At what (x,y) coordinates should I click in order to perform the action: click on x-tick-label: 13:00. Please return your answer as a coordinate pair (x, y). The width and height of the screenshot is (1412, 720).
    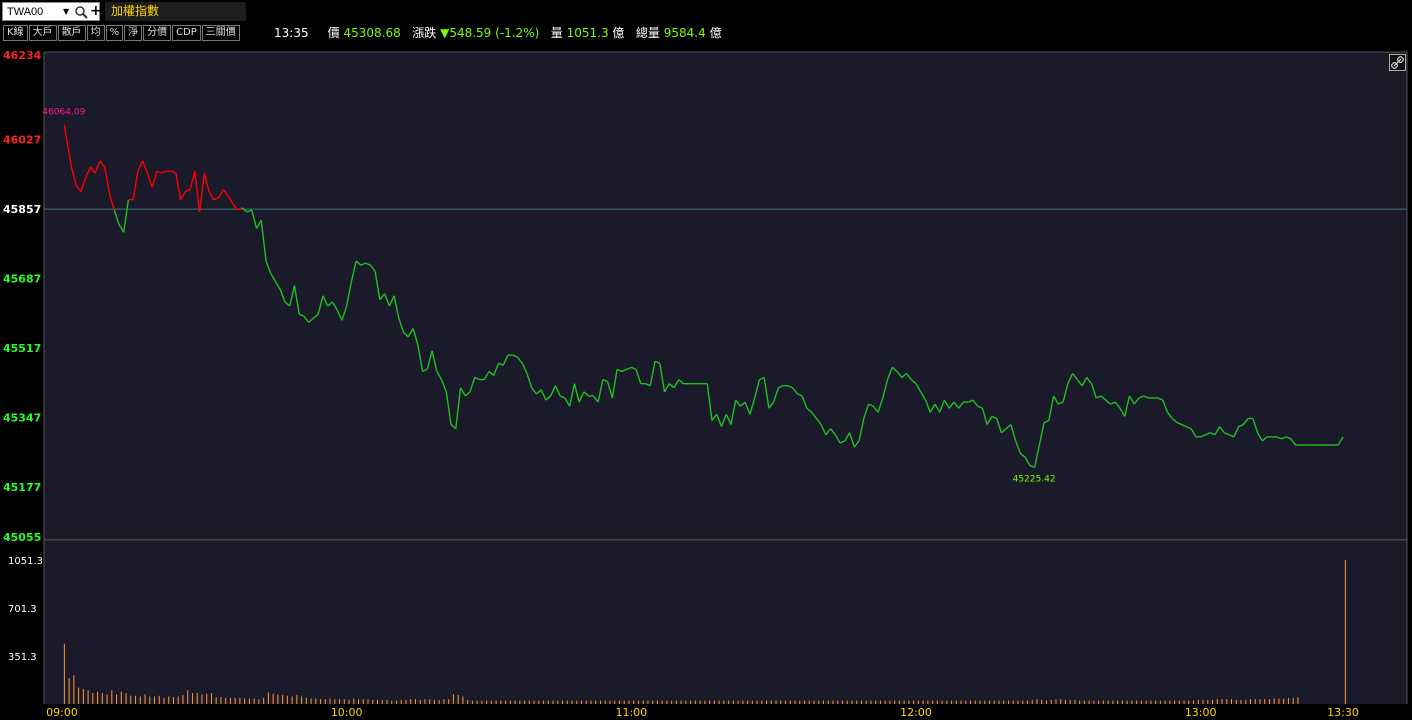
    Looking at the image, I should click on (1201, 712).